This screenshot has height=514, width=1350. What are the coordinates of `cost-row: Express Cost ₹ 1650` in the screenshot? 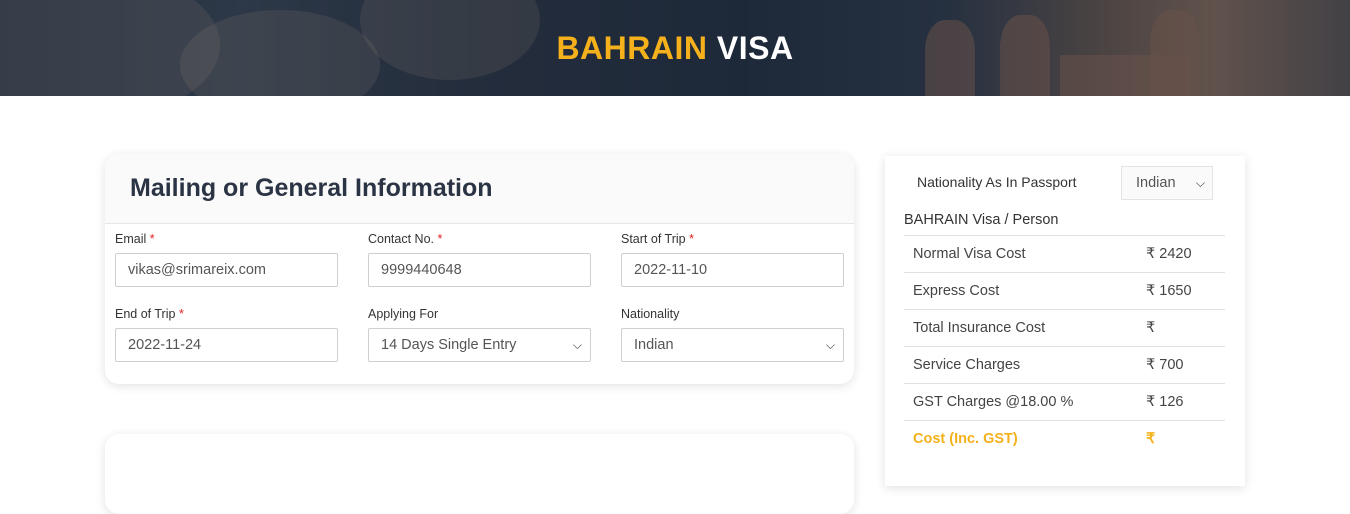 It's located at (1064, 290).